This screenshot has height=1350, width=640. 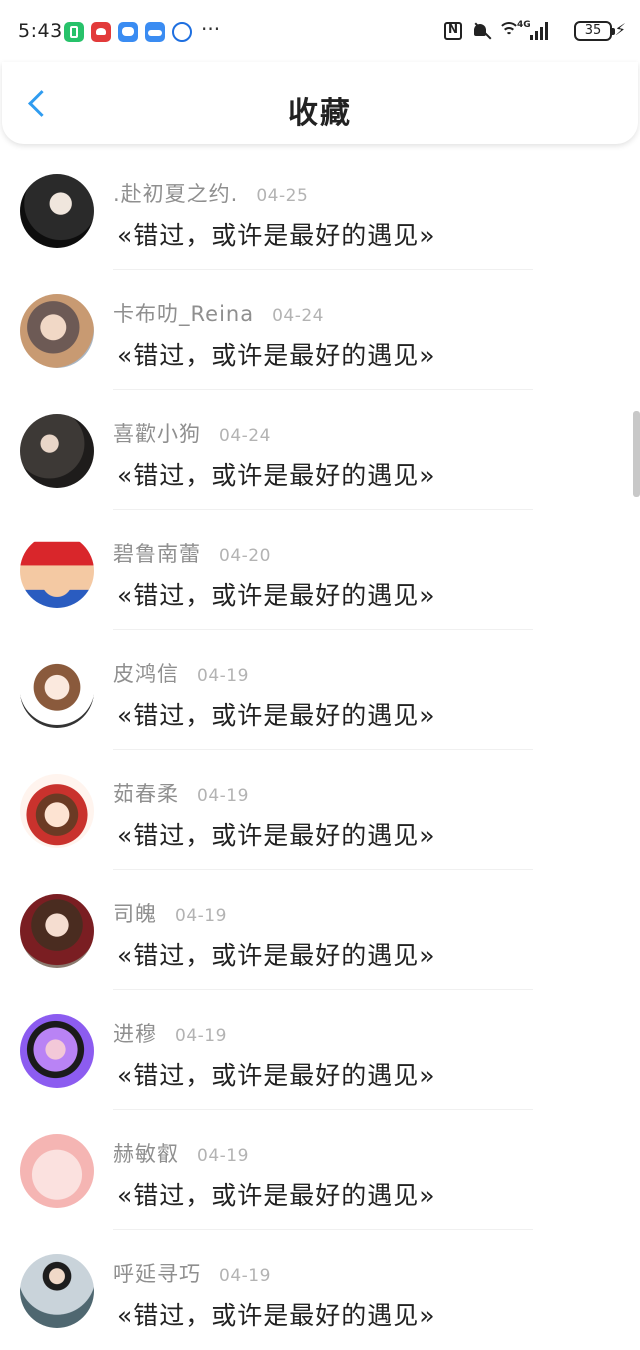 What do you see at coordinates (320, 930) in the screenshot?
I see `list-item: 司魄 04-19 «错过，或许是最好的遇见»` at bounding box center [320, 930].